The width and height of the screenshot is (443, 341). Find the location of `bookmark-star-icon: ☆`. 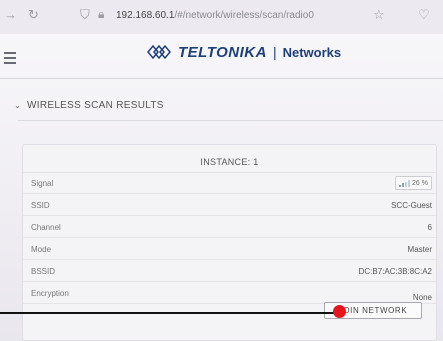

bookmark-star-icon: ☆ is located at coordinates (379, 14).